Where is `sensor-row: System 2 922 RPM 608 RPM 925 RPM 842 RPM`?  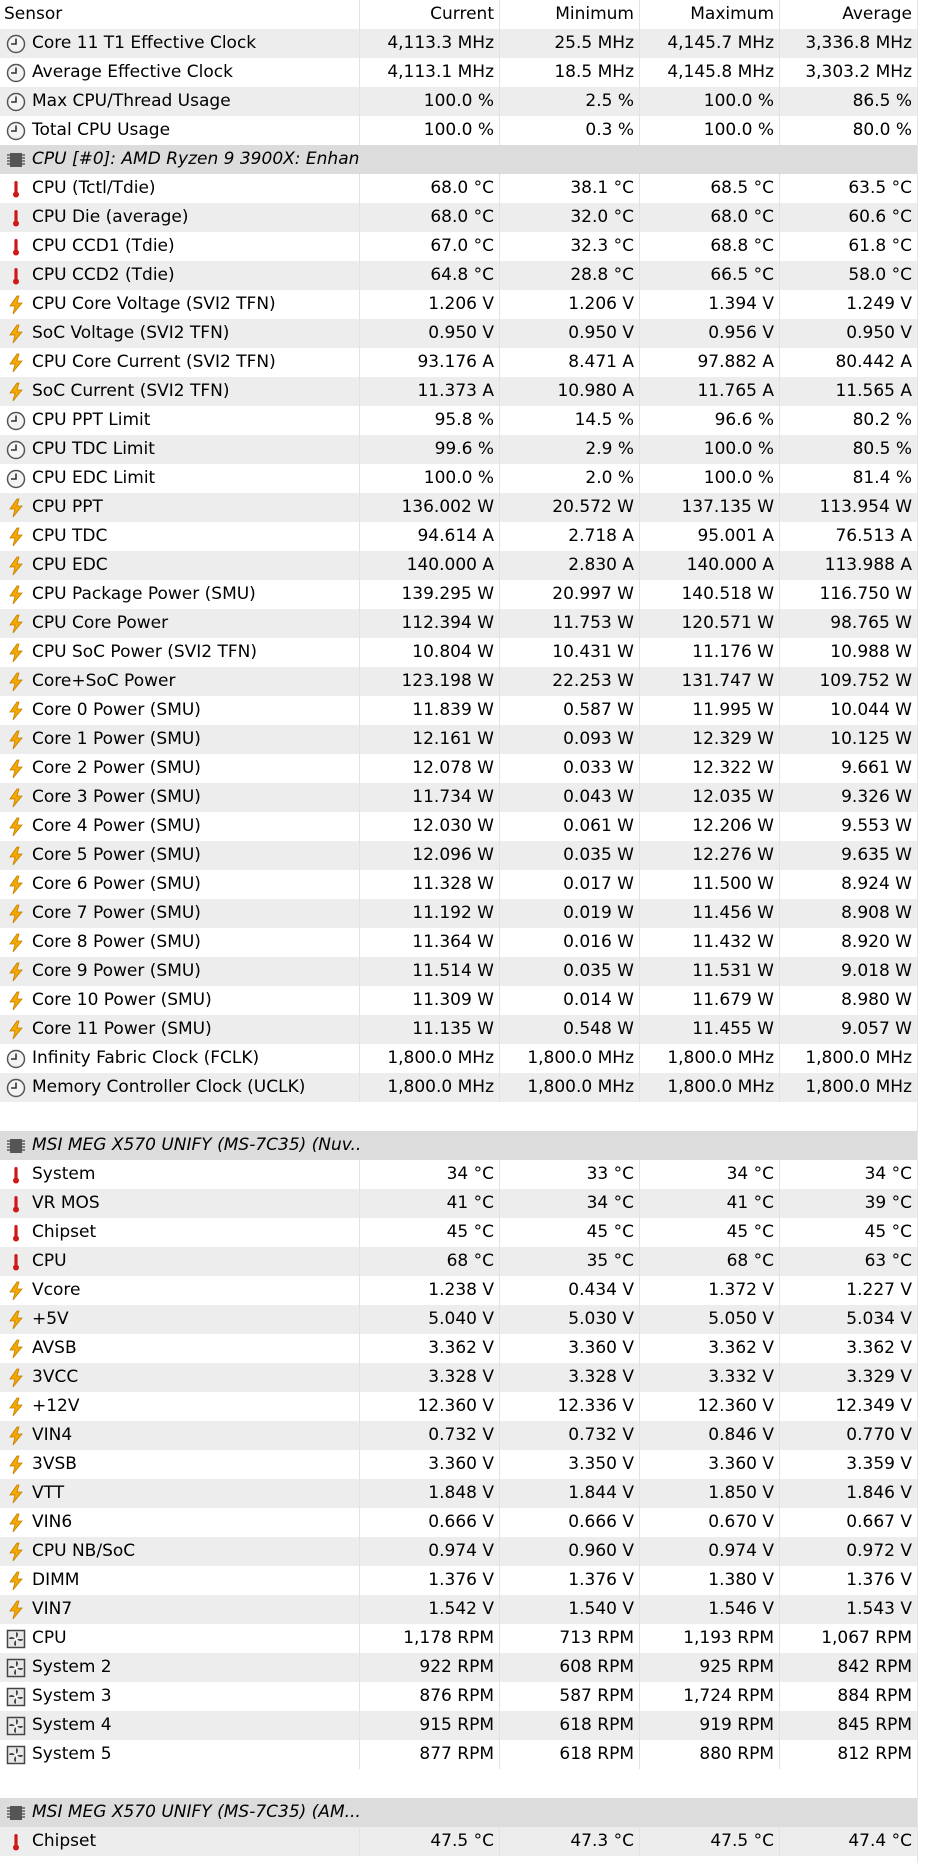 sensor-row: System 2 922 RPM 608 RPM 925 RPM 842 RPM is located at coordinates (458, 1667).